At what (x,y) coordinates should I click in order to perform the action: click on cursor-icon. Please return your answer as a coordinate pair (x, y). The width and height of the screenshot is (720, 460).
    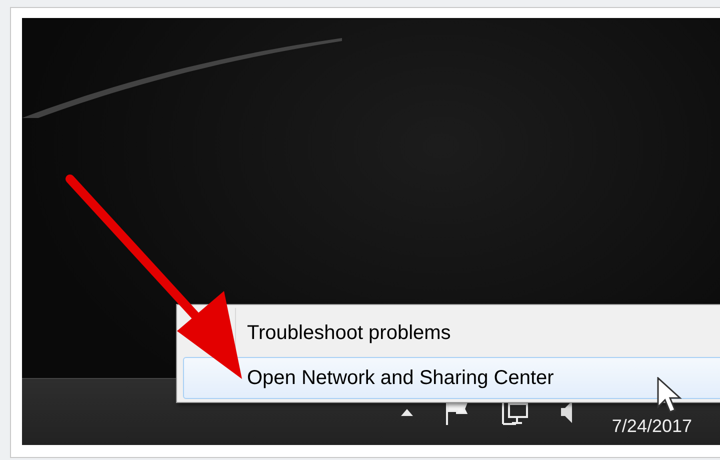
    Looking at the image, I should click on (670, 396).